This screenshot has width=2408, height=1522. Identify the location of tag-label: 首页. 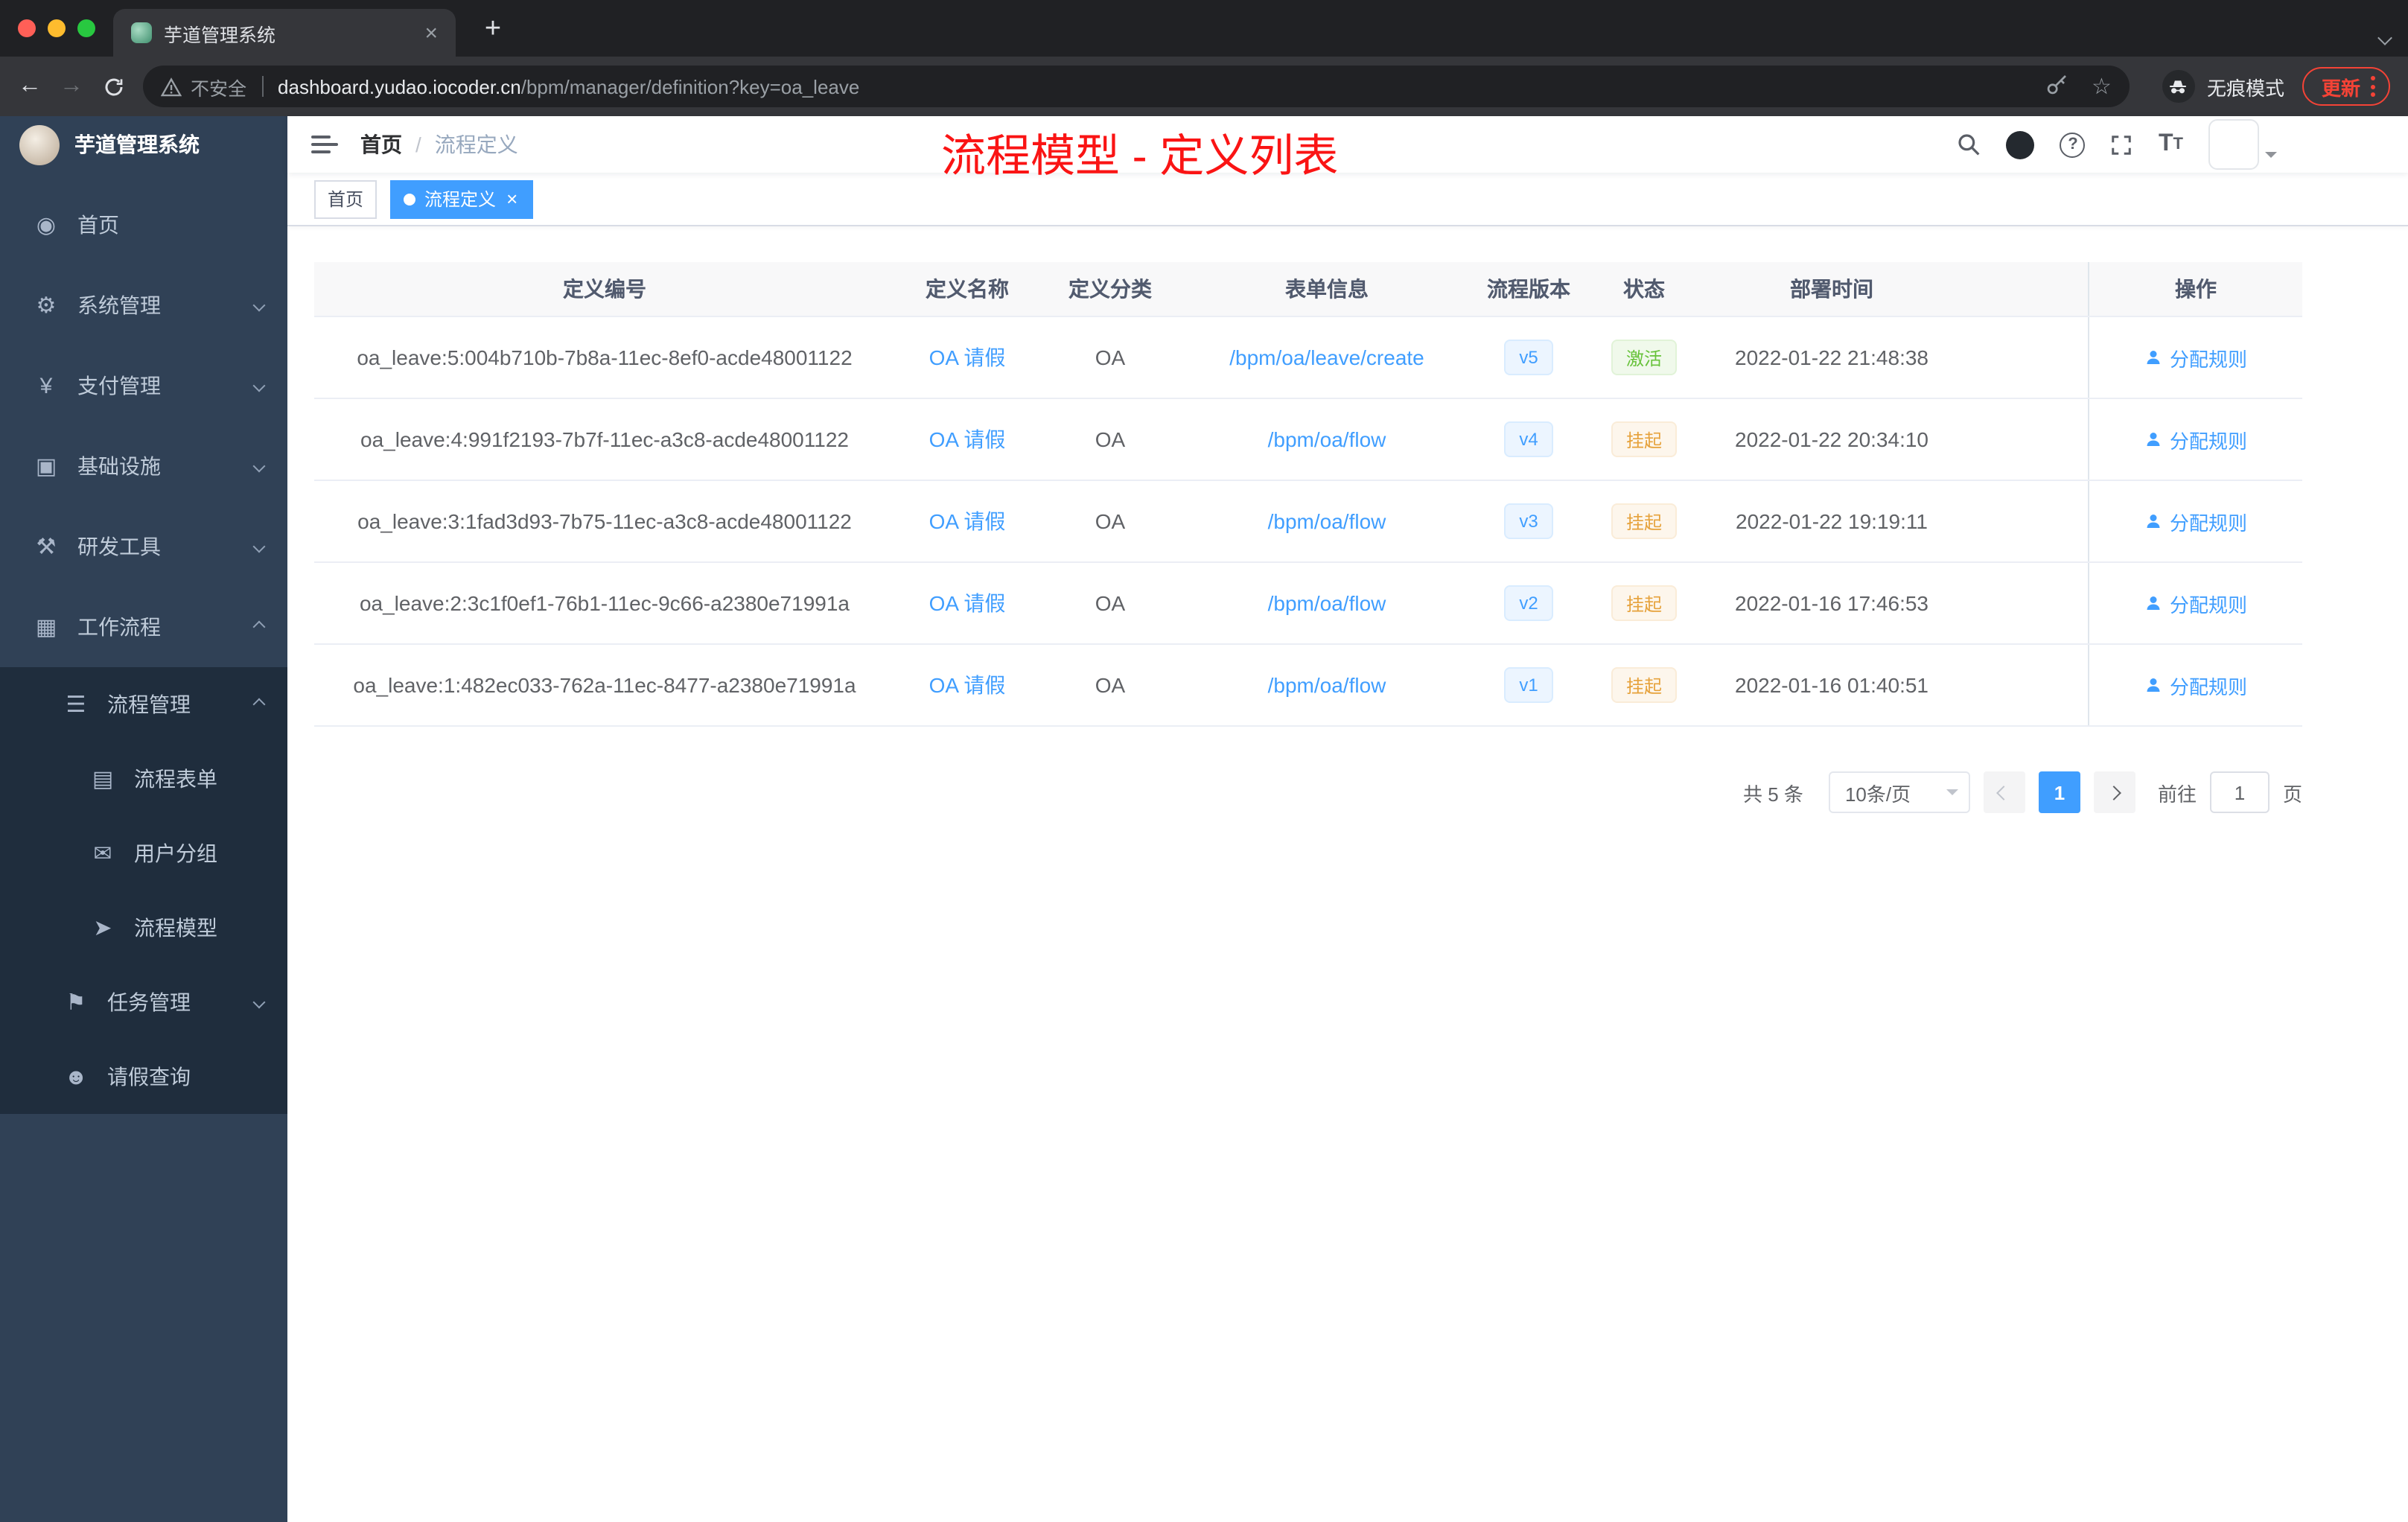
(346, 199).